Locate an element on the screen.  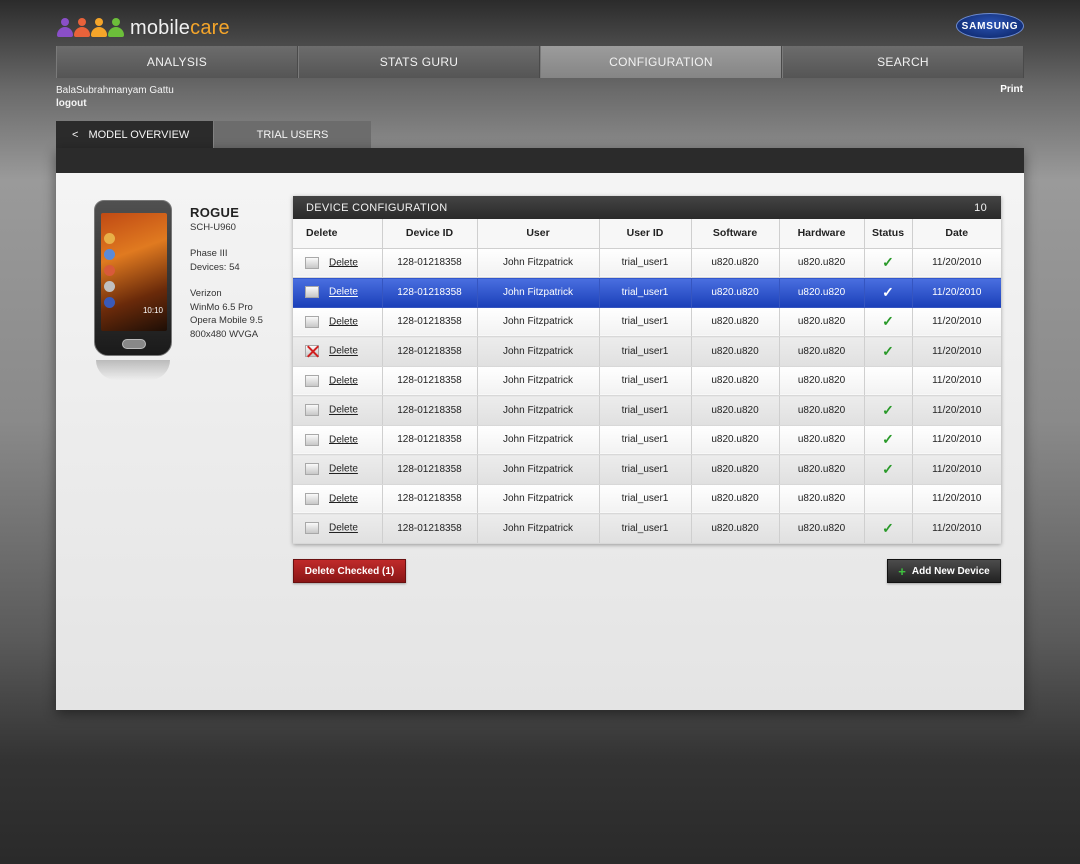
row-count: 10 is located at coordinates (980, 207).